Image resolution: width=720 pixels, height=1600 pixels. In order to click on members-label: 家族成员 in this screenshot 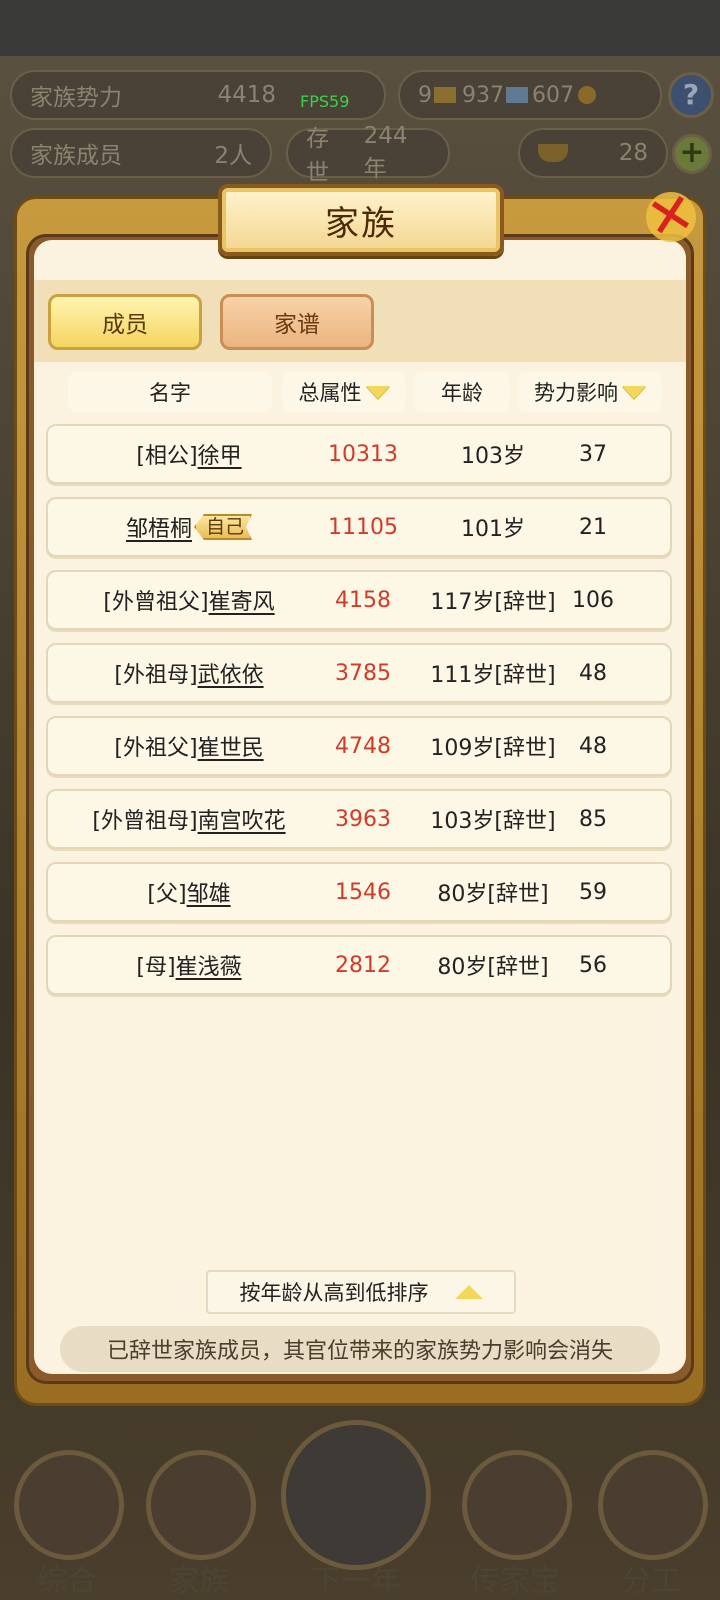, I will do `click(76, 156)`.